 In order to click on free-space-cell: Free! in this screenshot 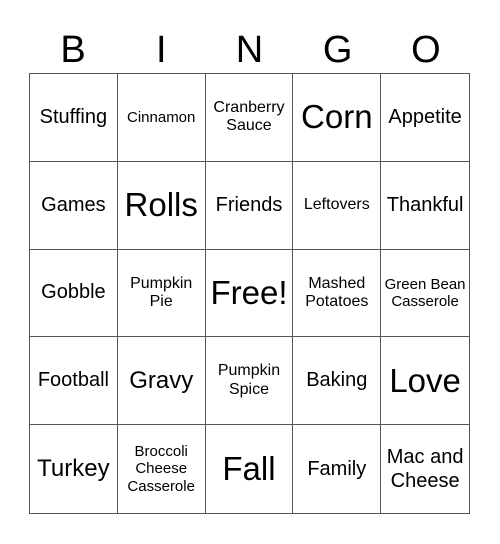, I will do `click(249, 293)`.